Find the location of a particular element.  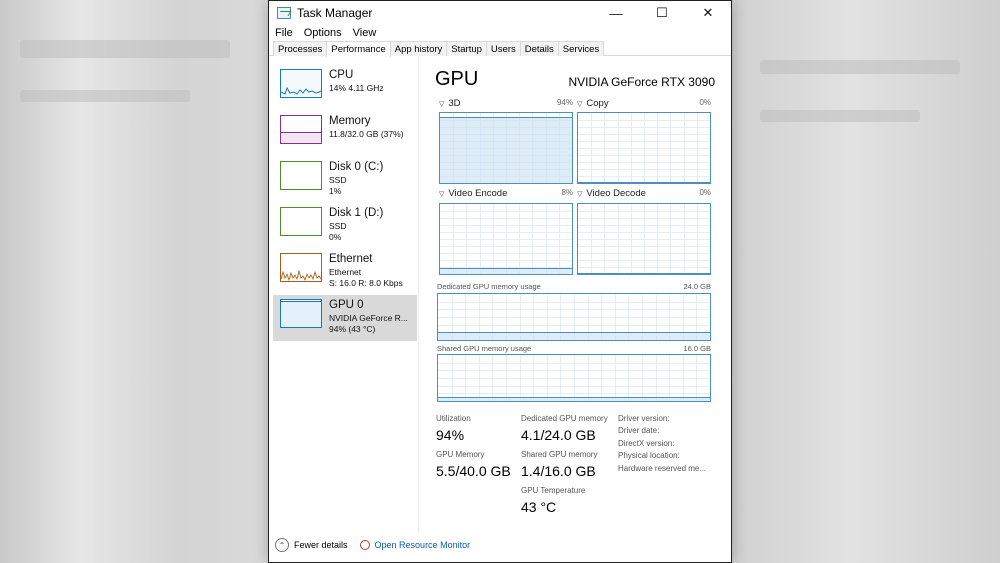

engine-label-3d: ▽ 3D 94% is located at coordinates (506, 103).